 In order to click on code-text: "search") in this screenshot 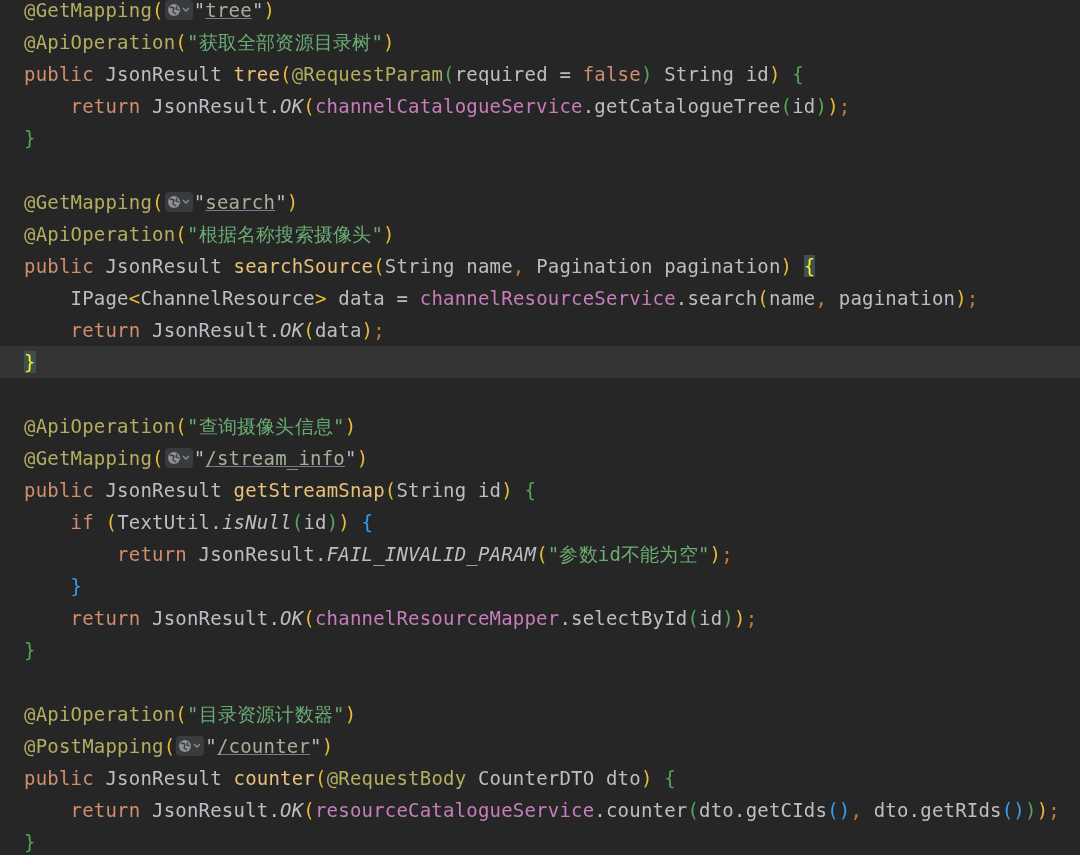, I will do `click(246, 202)`.